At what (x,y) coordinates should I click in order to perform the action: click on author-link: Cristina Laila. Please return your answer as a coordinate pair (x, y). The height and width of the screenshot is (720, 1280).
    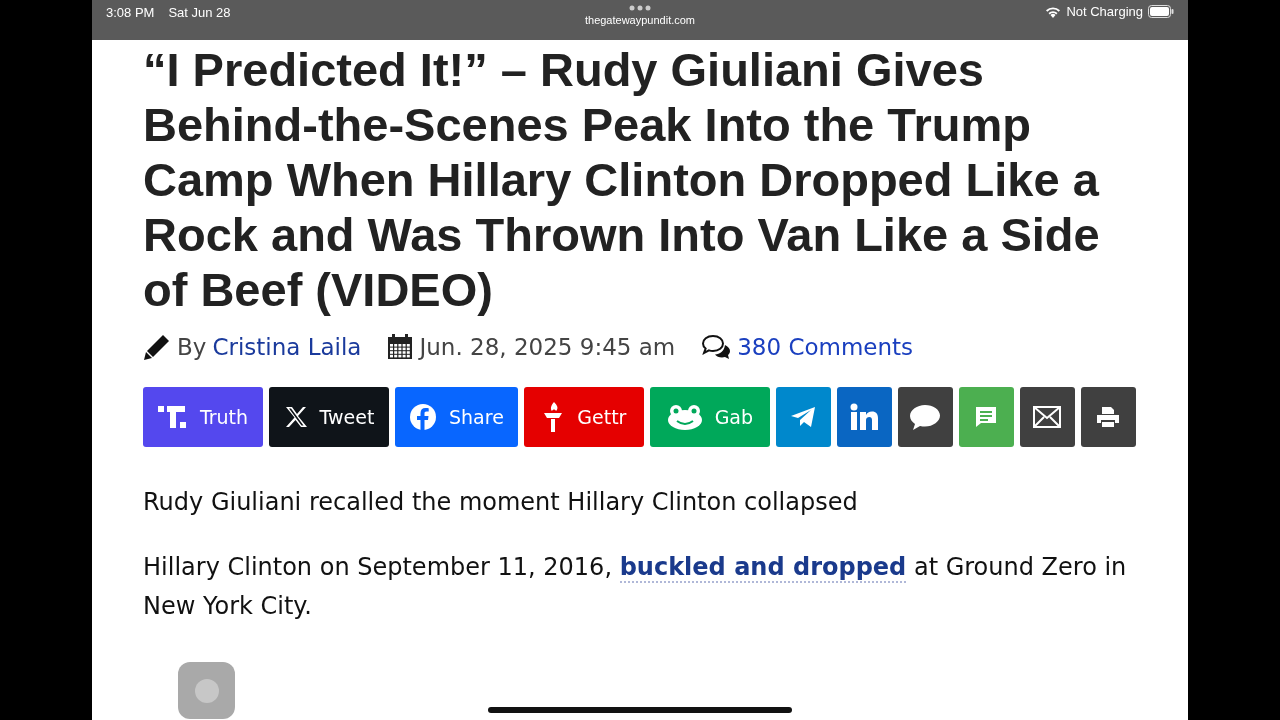
    Looking at the image, I should click on (287, 347).